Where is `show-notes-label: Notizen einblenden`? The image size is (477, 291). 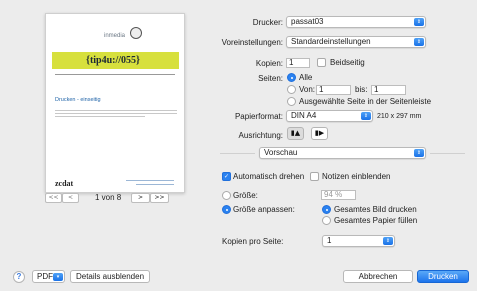
show-notes-label: Notizen einblenden is located at coordinates (356, 176).